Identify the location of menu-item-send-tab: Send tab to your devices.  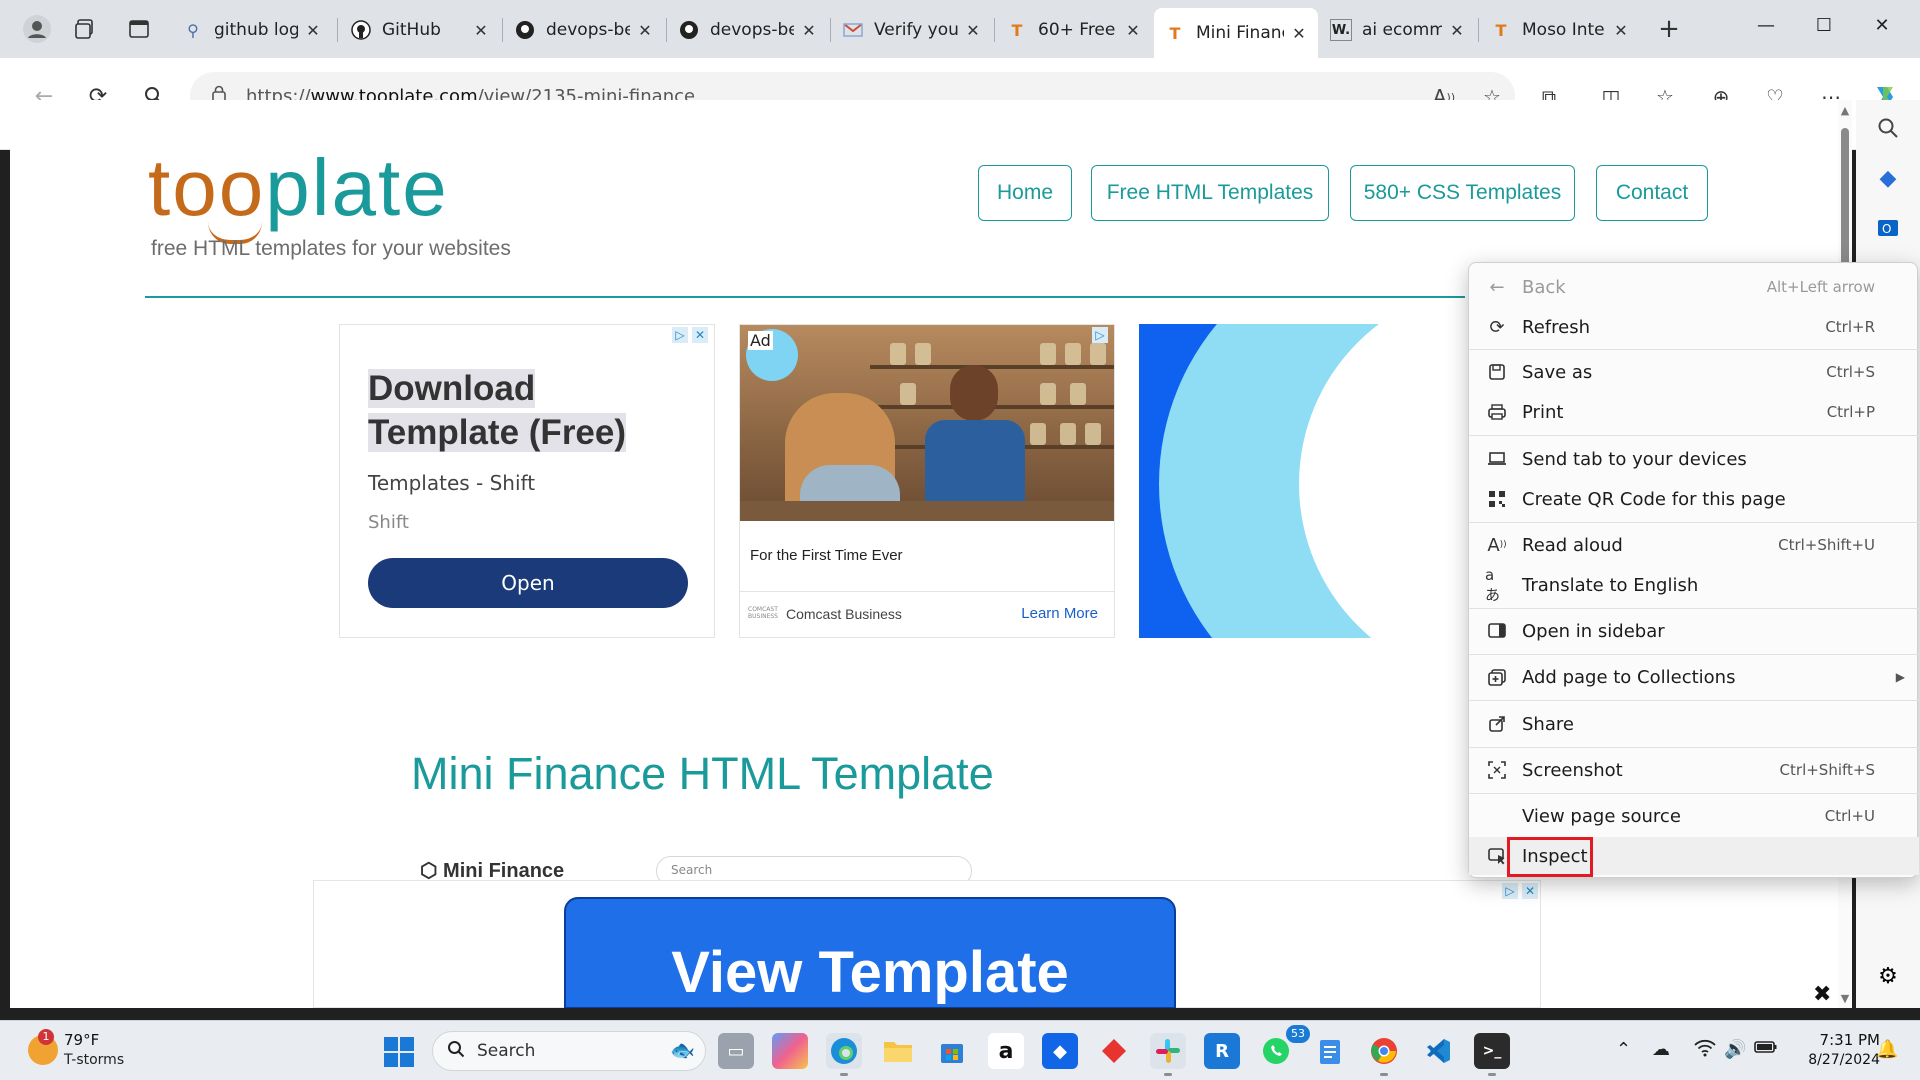
(1694, 459).